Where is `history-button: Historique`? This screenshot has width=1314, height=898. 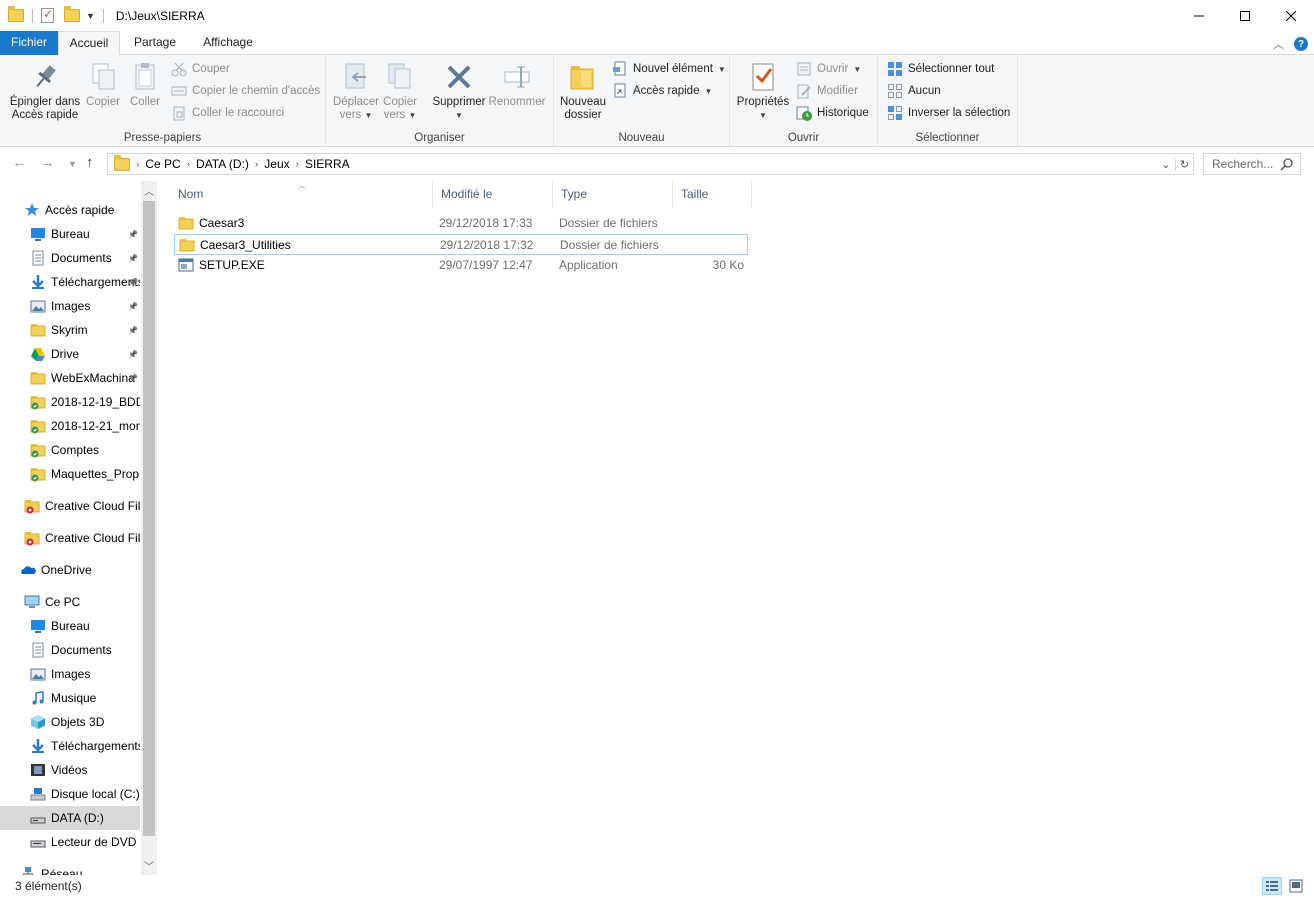 history-button: Historique is located at coordinates (832, 113).